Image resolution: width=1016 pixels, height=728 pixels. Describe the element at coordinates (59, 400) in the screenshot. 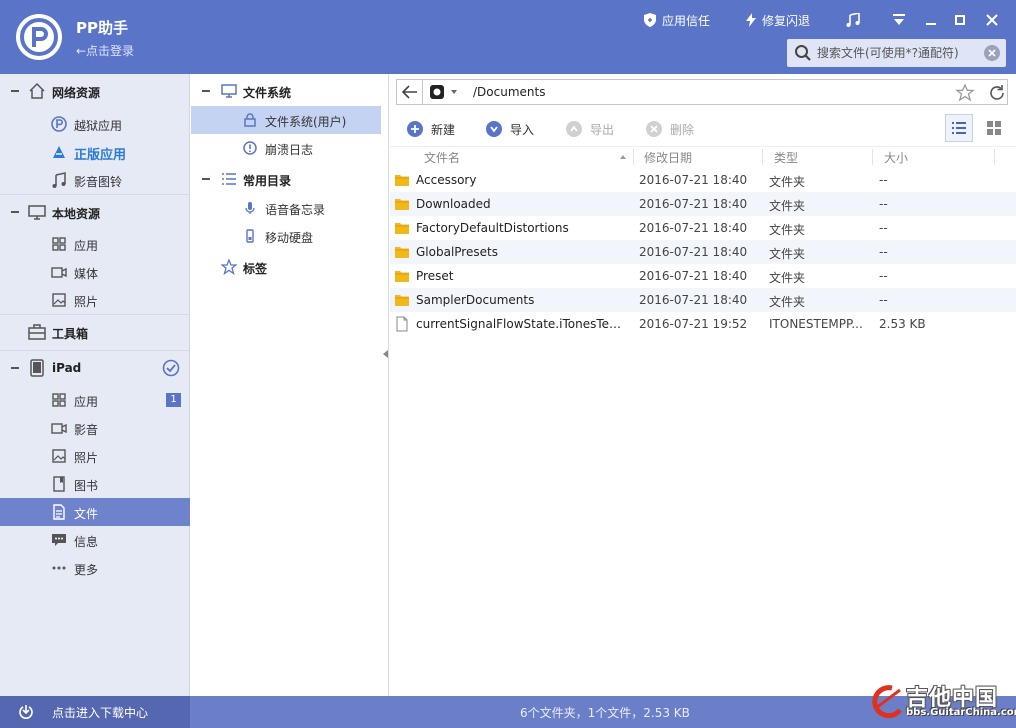

I see `grid-apps-icon` at that location.